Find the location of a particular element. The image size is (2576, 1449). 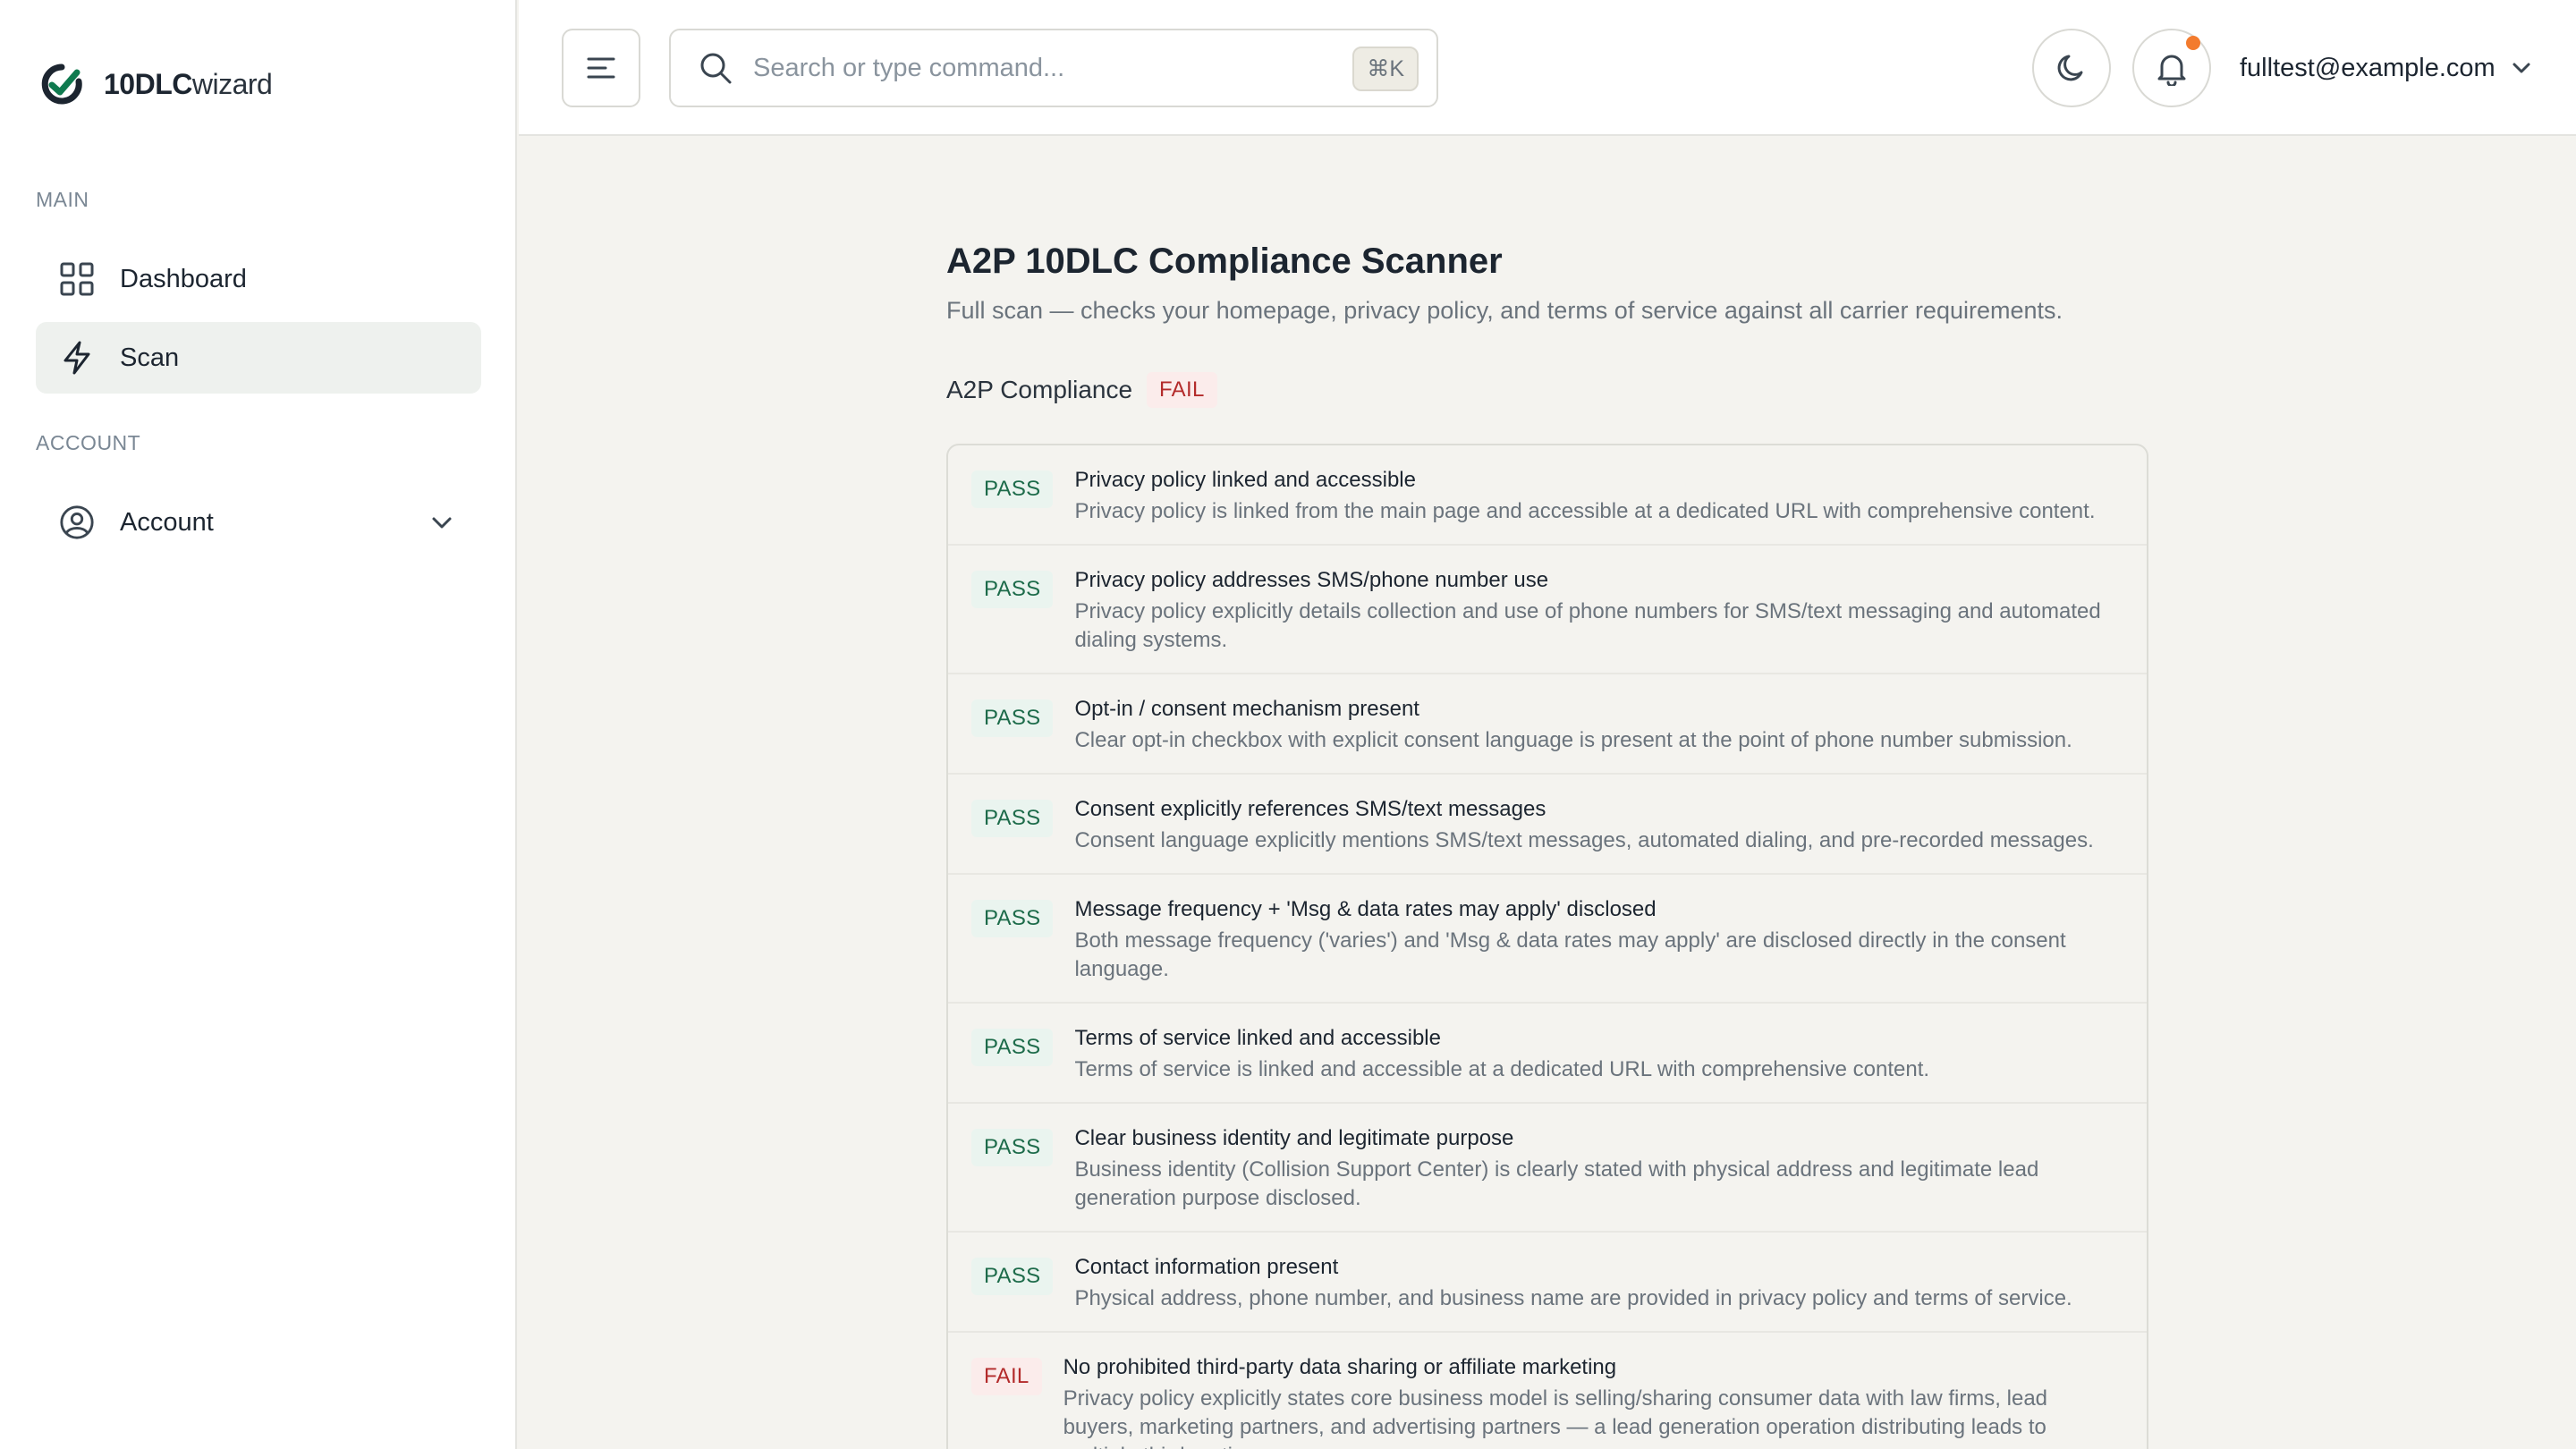

sidebar-item-label: Scan is located at coordinates (150, 357).